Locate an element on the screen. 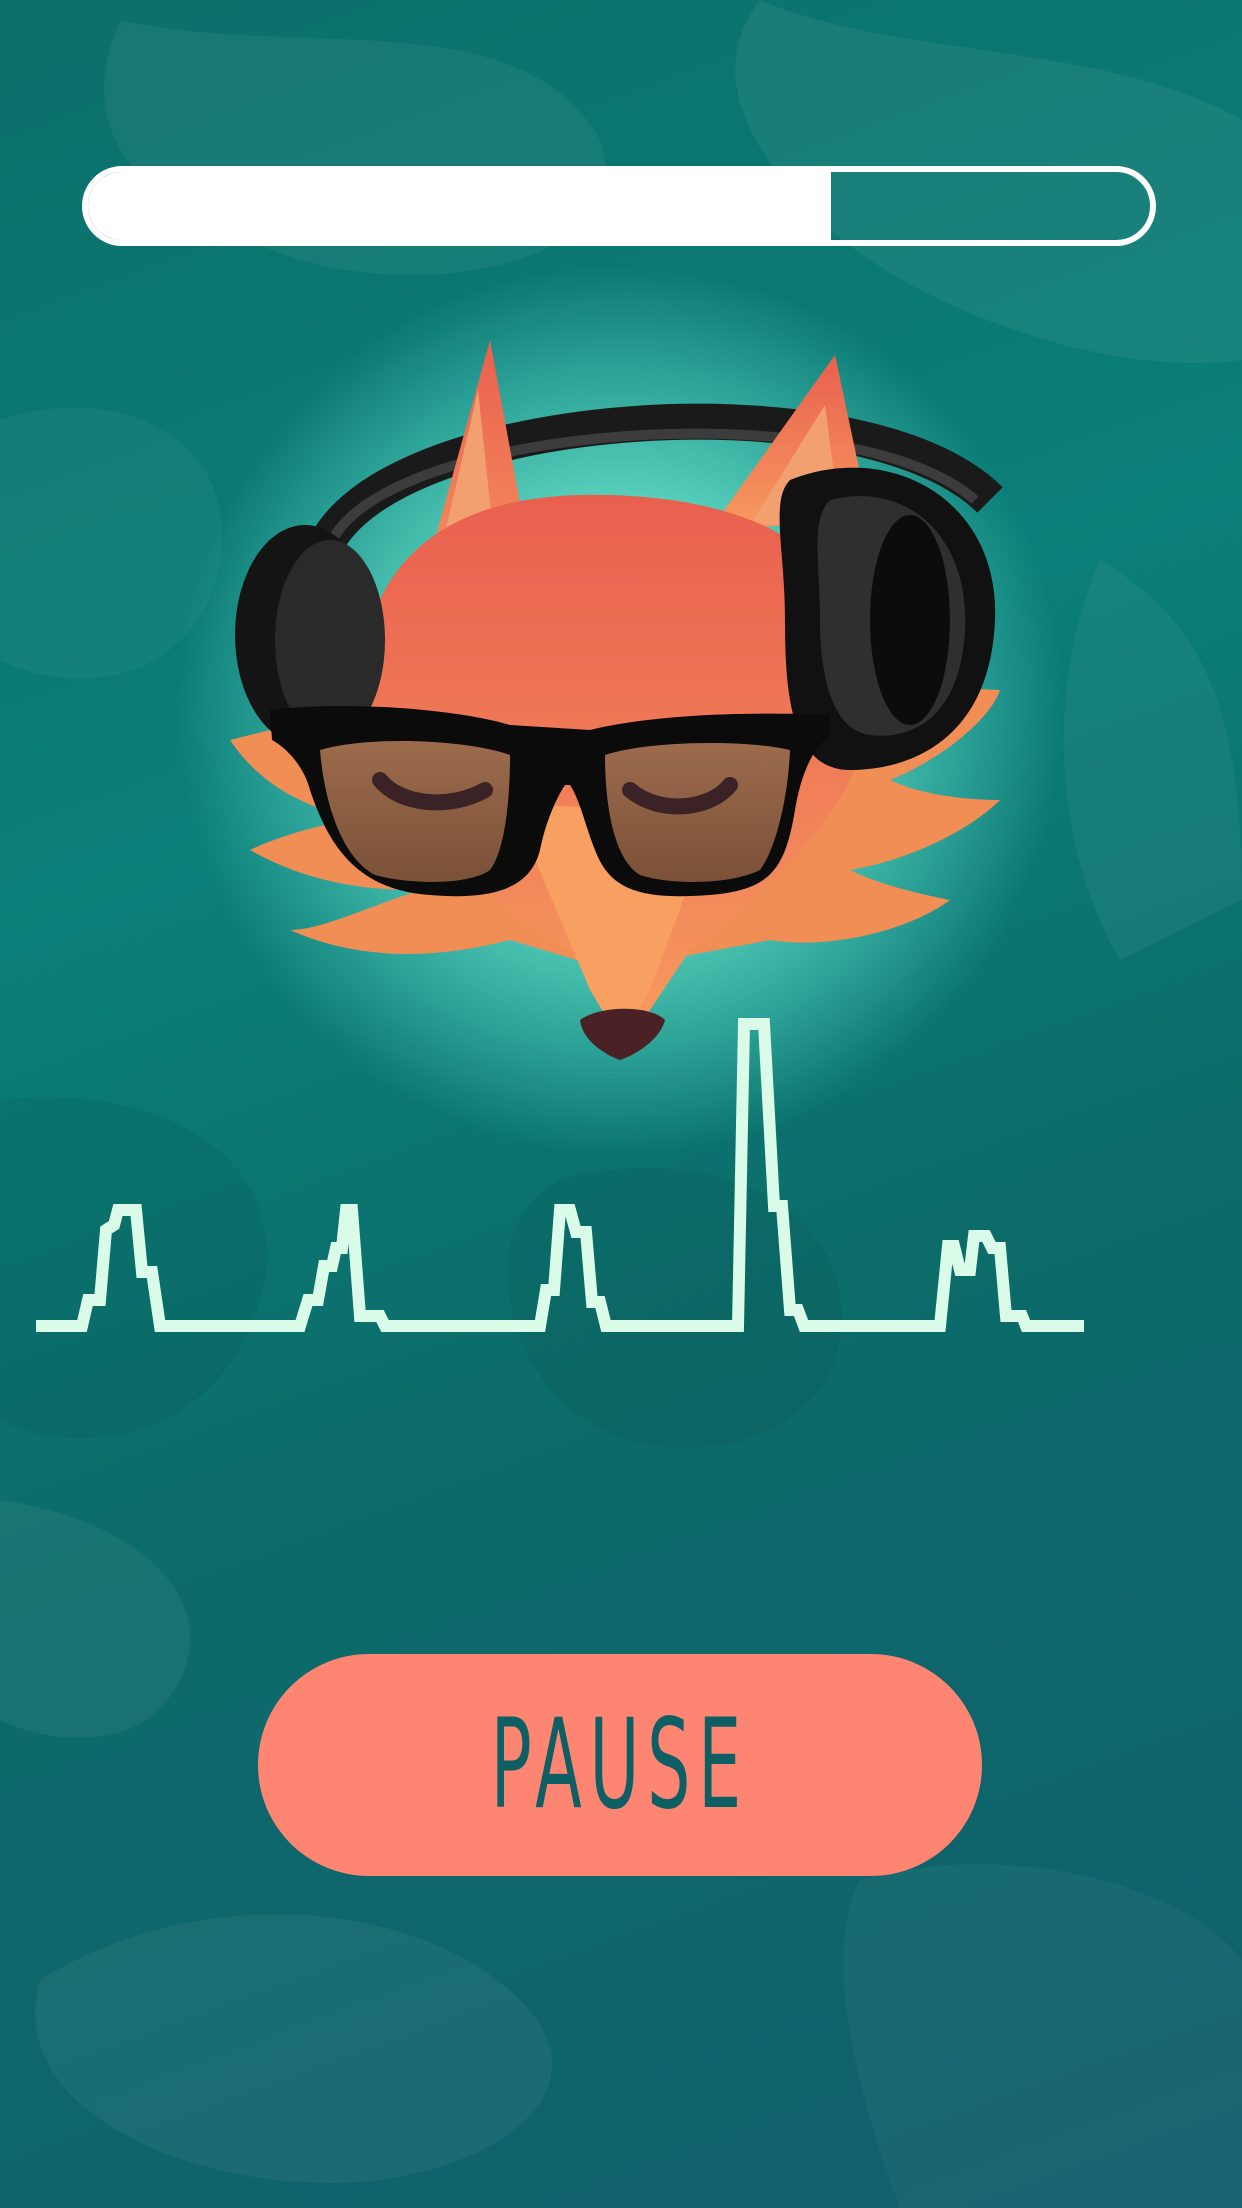 The height and width of the screenshot is (2208, 1242). playback-progress-bar is located at coordinates (619, 206).